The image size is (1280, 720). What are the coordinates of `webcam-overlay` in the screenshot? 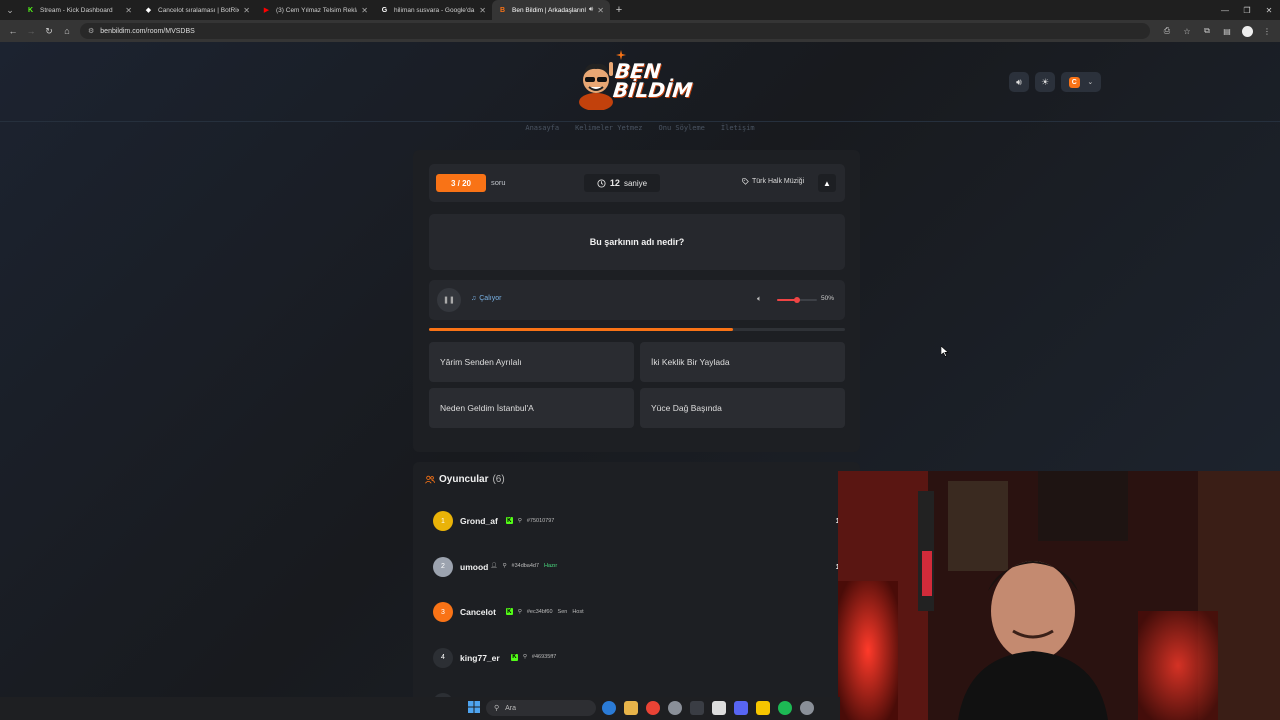 It's located at (1059, 595).